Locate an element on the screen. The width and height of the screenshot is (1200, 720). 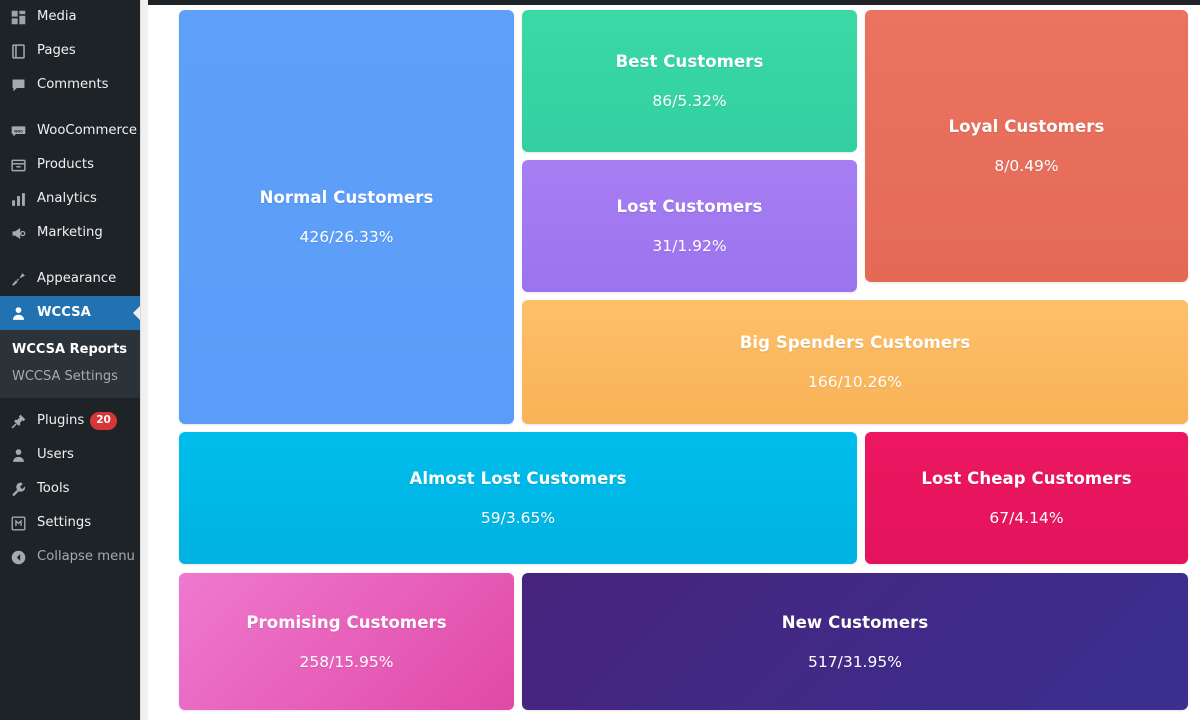
tile-title: Almost Lost Customers is located at coordinates (518, 478).